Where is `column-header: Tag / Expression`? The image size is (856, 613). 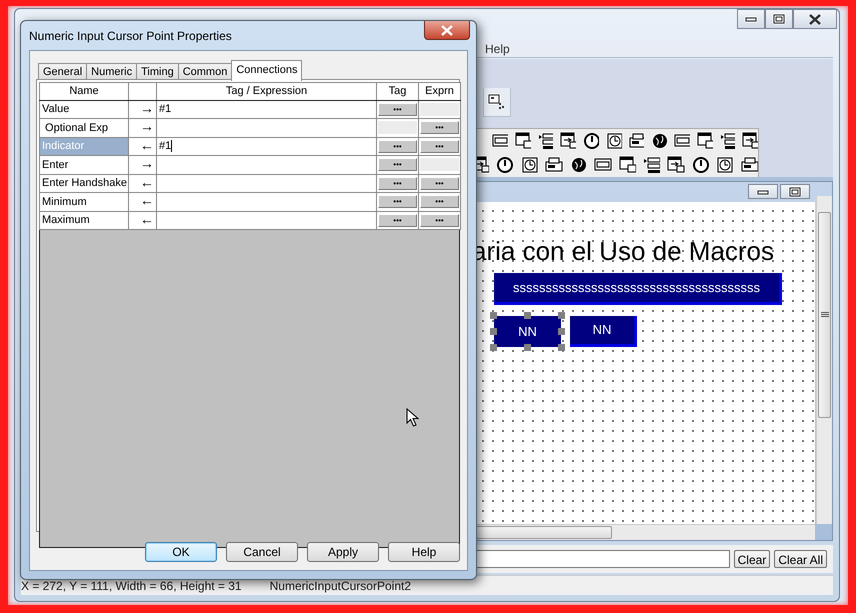
column-header: Tag / Expression is located at coordinates (266, 91).